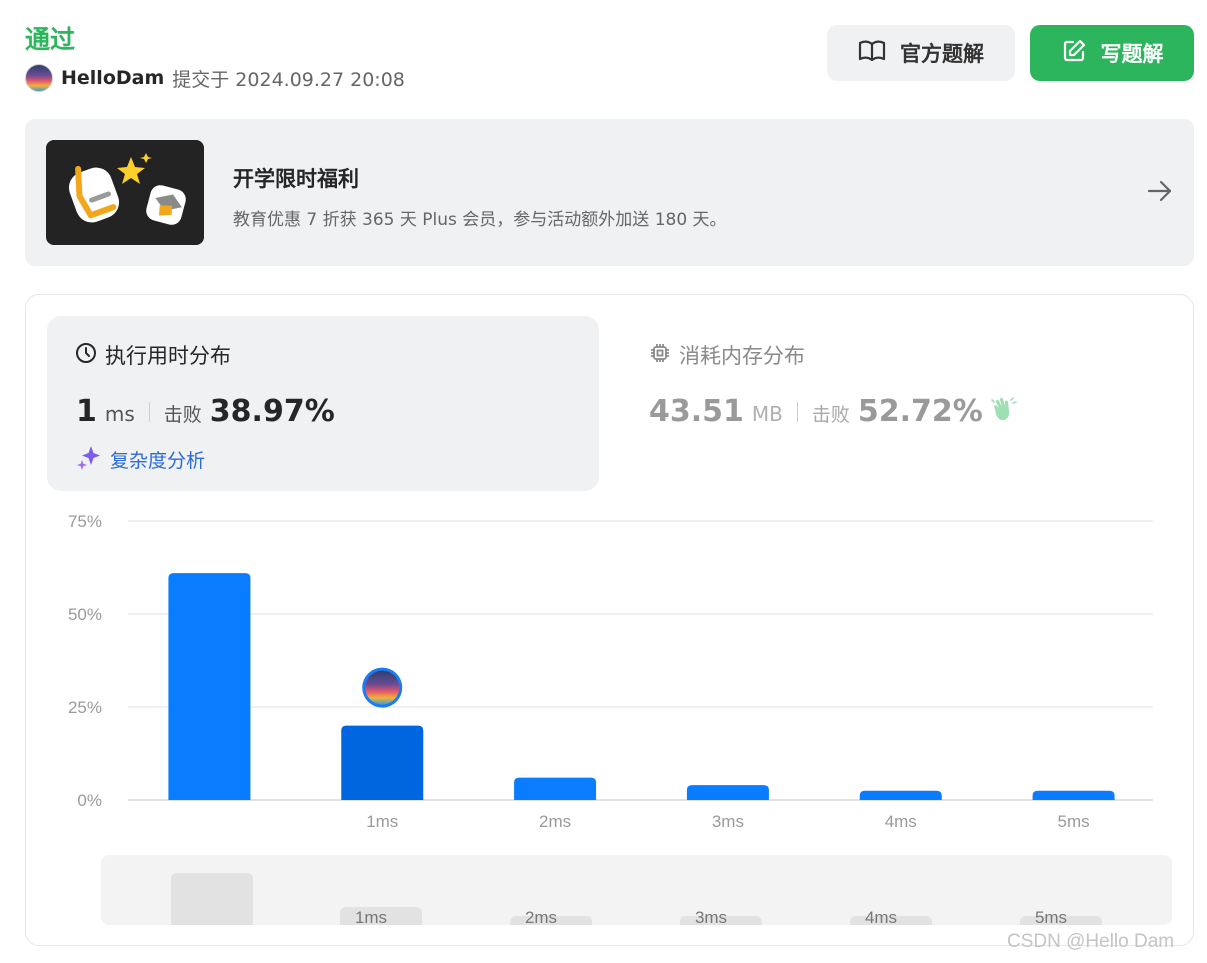 This screenshot has width=1207, height=963. I want to click on x-tick-label: 5ms, so click(1074, 821).